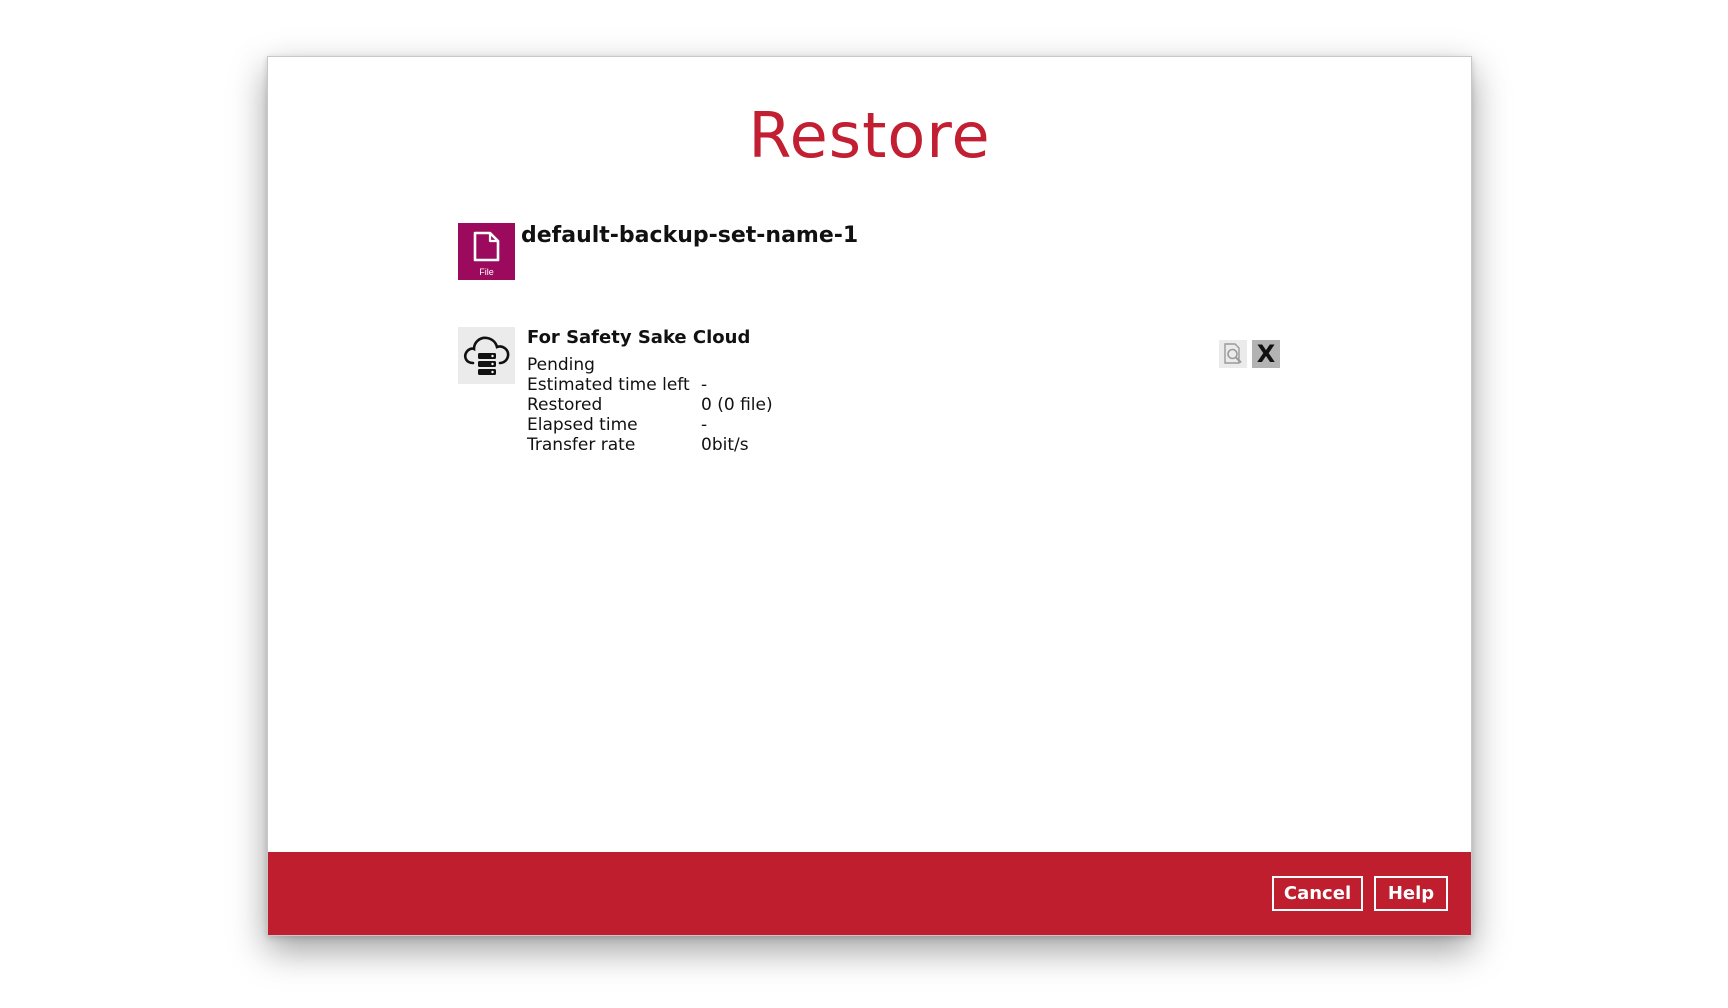 Image resolution: width=1728 pixels, height=1008 pixels. I want to click on cloud-server-icon, so click(486, 355).